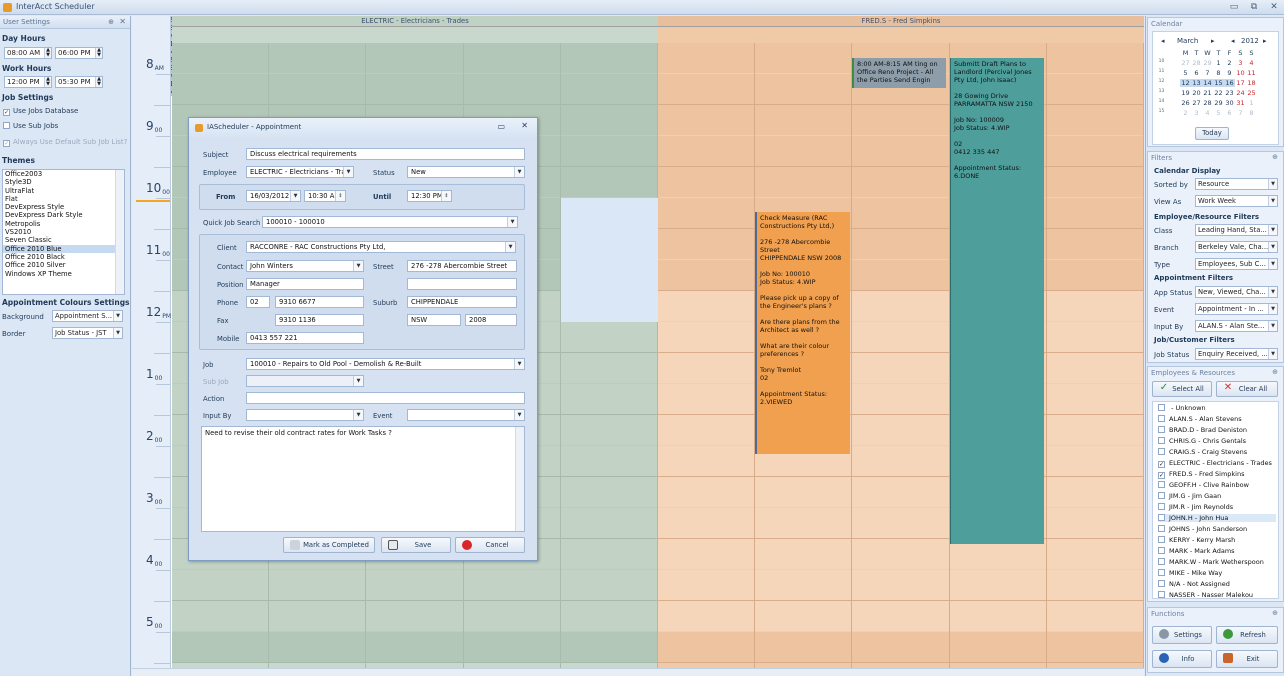  What do you see at coordinates (1196, 113) in the screenshot?
I see `calendar-day: 3` at bounding box center [1196, 113].